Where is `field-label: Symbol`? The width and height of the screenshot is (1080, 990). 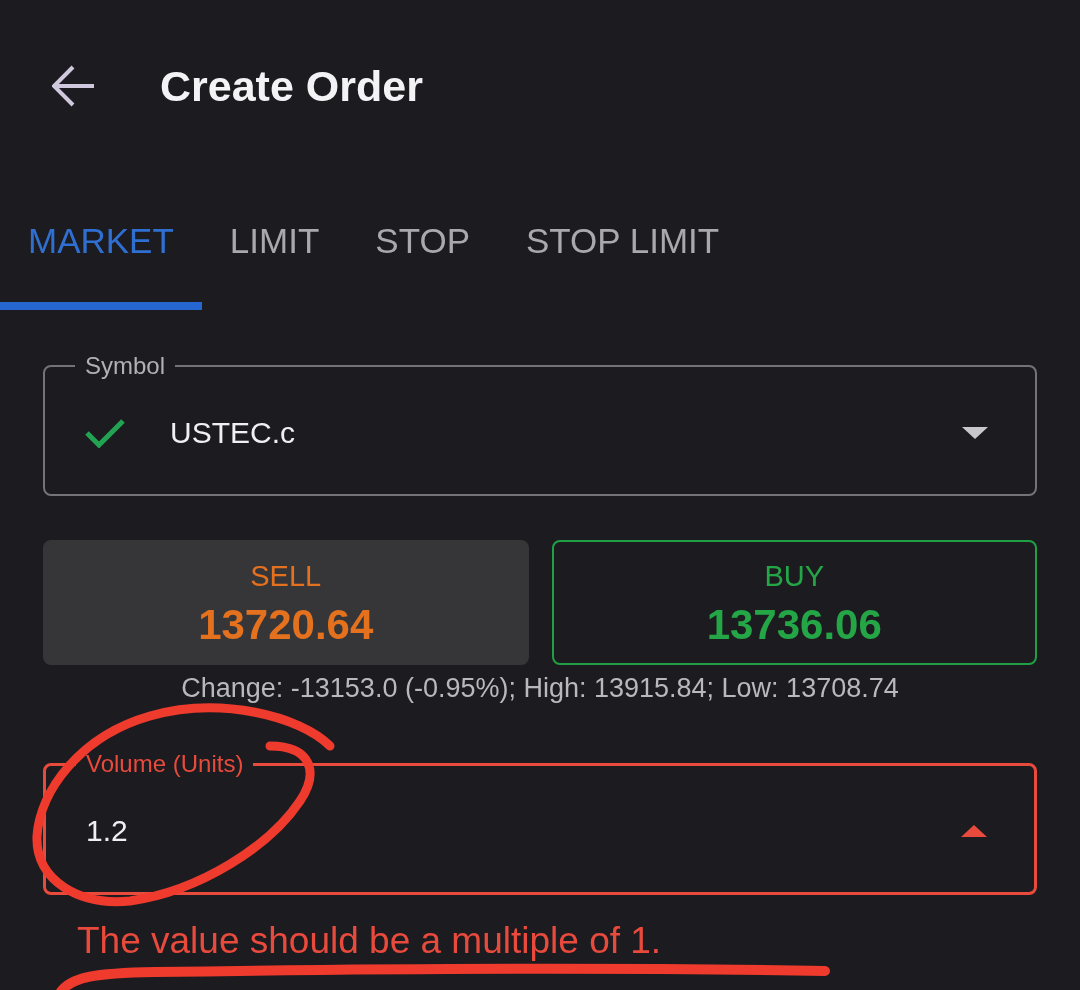
field-label: Symbol is located at coordinates (125, 366).